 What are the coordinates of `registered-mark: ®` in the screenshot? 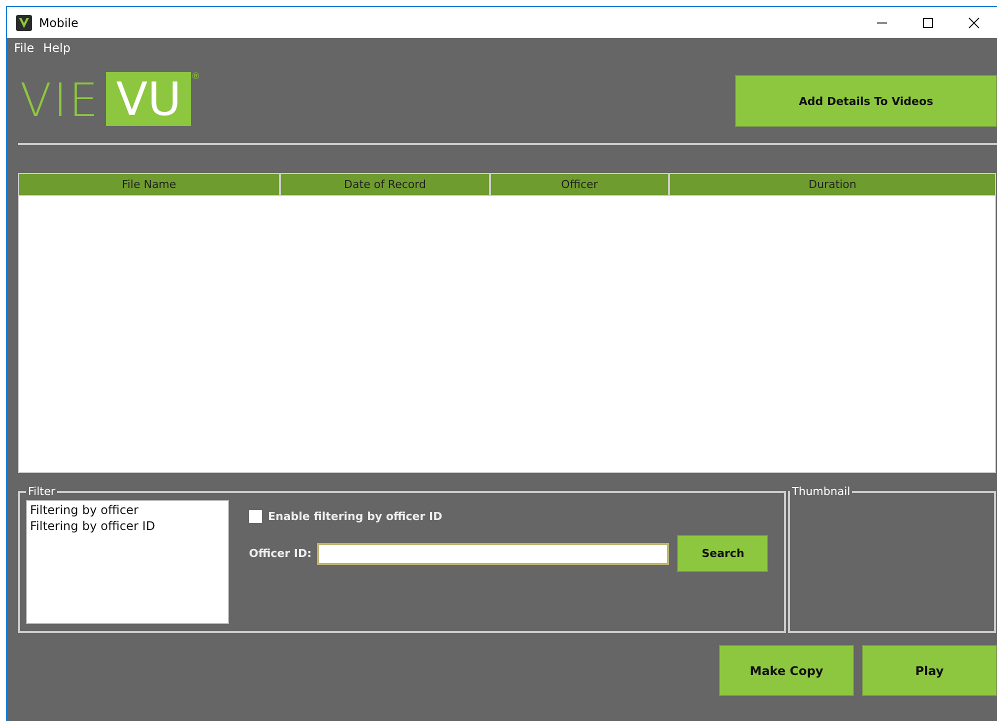 It's located at (195, 77).